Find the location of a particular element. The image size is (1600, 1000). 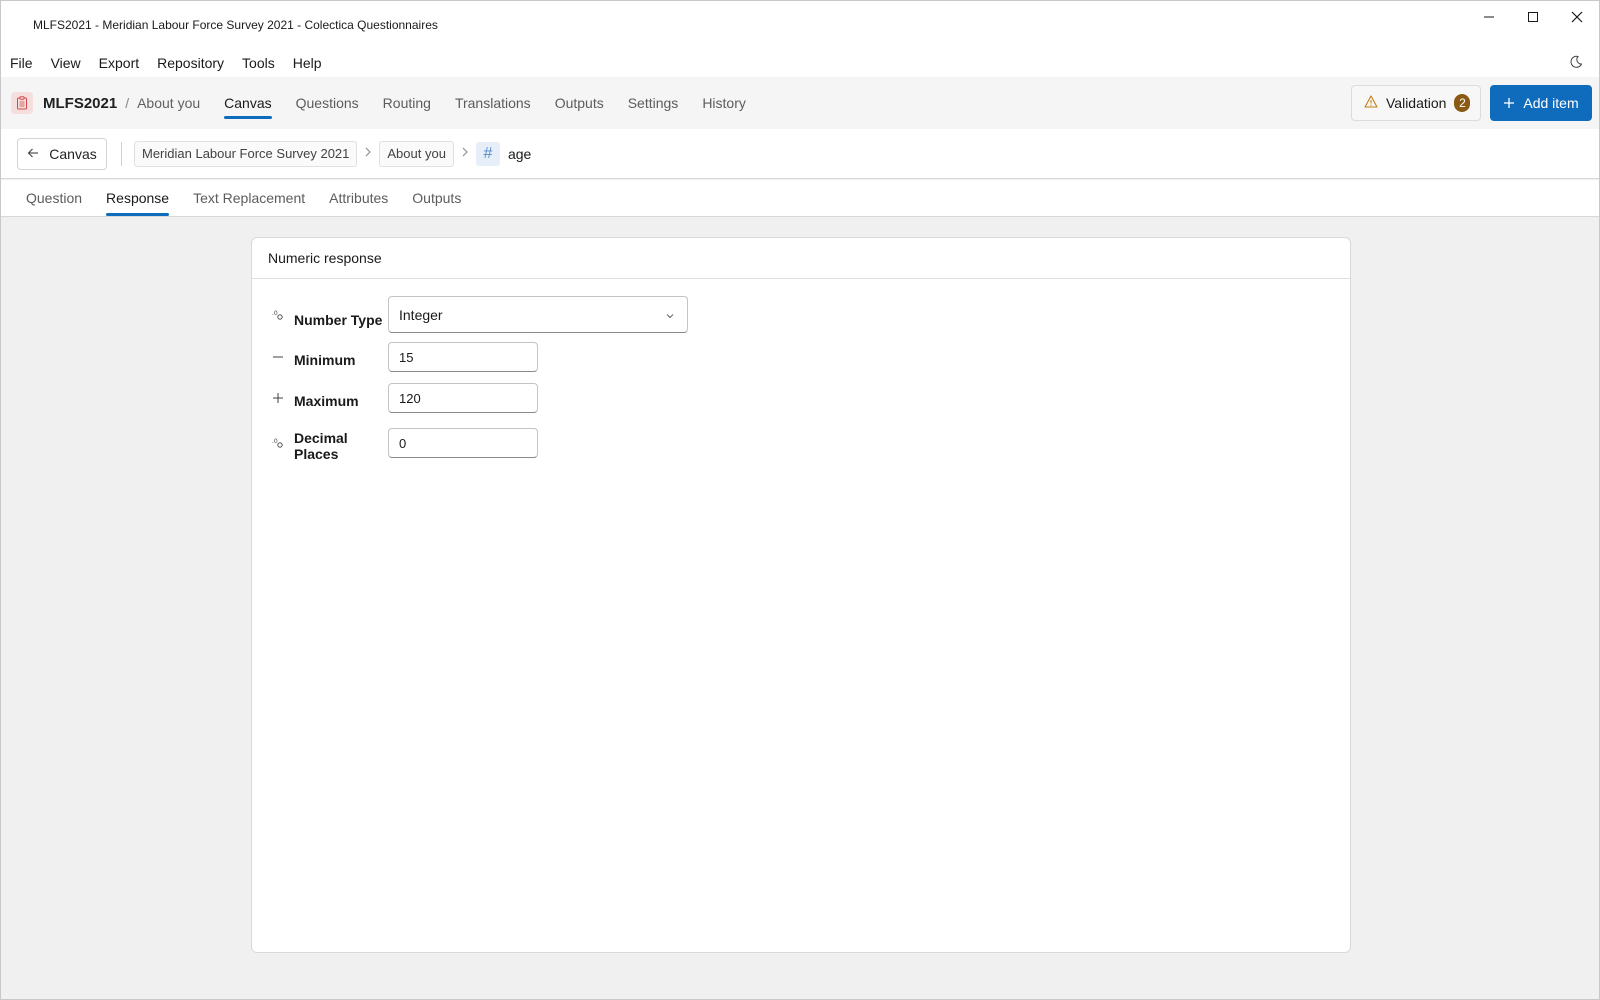

back-button-label: Canvas is located at coordinates (73, 153).